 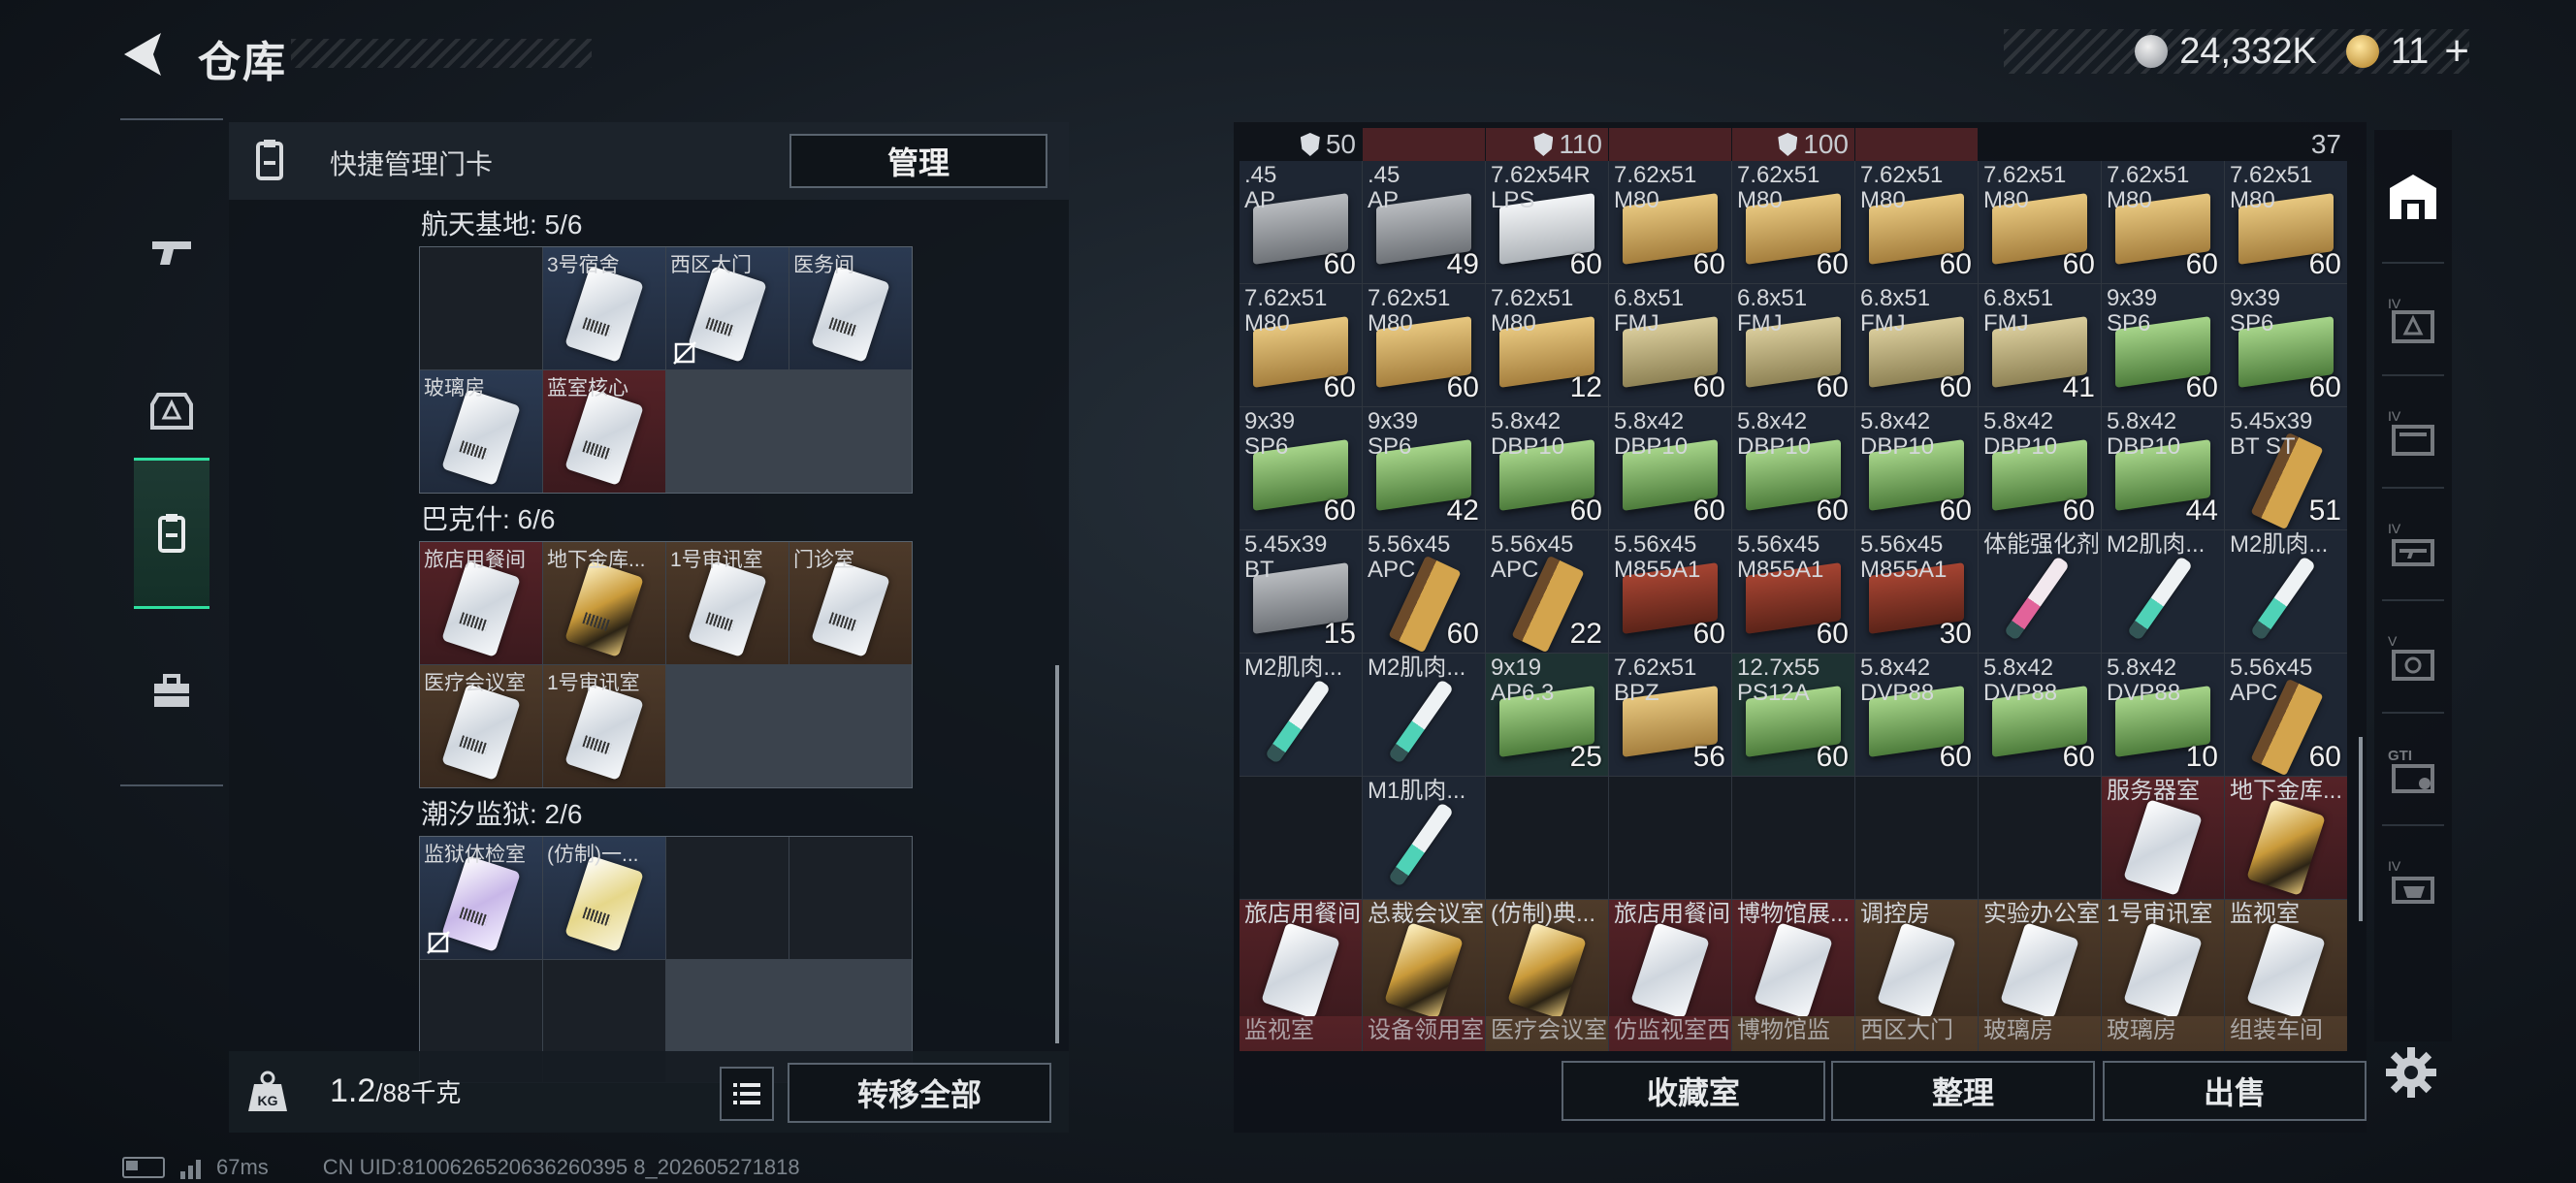 I want to click on top-row-cell: 110, so click(x=1547, y=144).